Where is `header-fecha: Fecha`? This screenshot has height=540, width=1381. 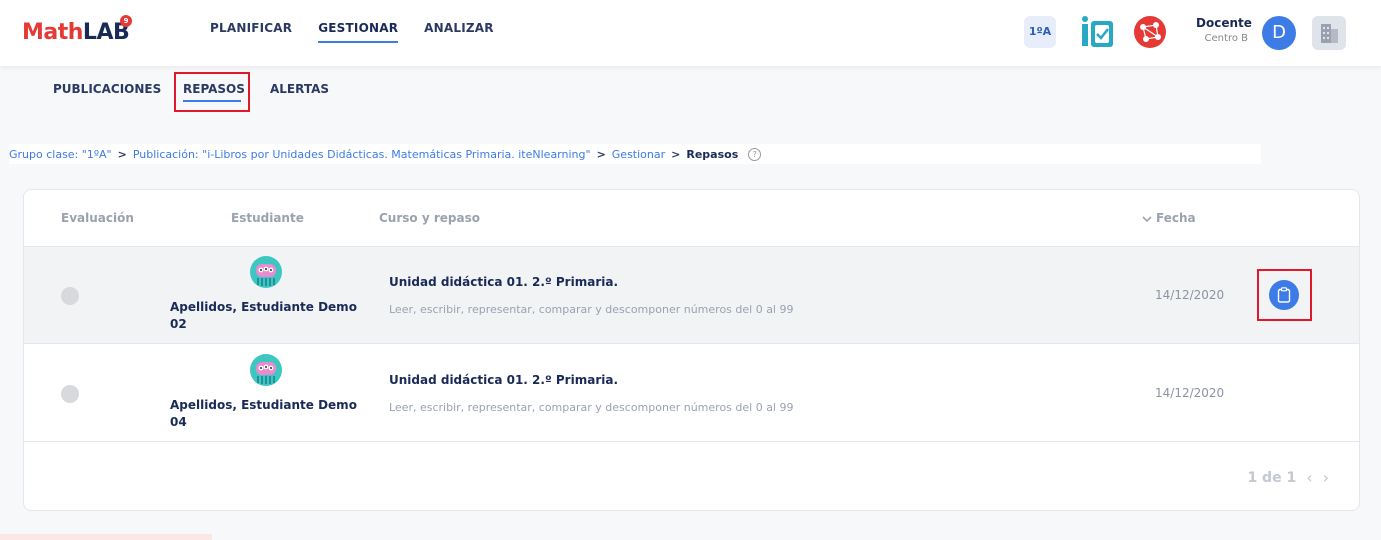 header-fecha: Fecha is located at coordinates (1176, 218).